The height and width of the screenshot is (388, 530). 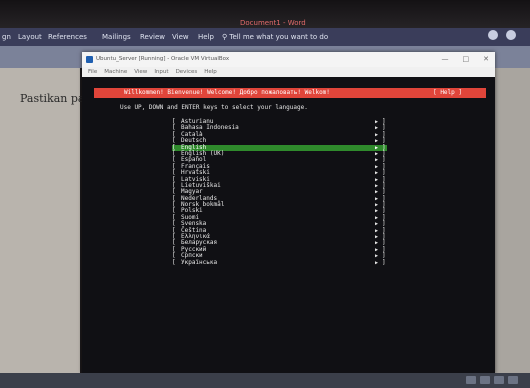 What do you see at coordinates (288, 72) in the screenshot?
I see `virtualbox-menubar: File Machine View Input Devices Help` at bounding box center [288, 72].